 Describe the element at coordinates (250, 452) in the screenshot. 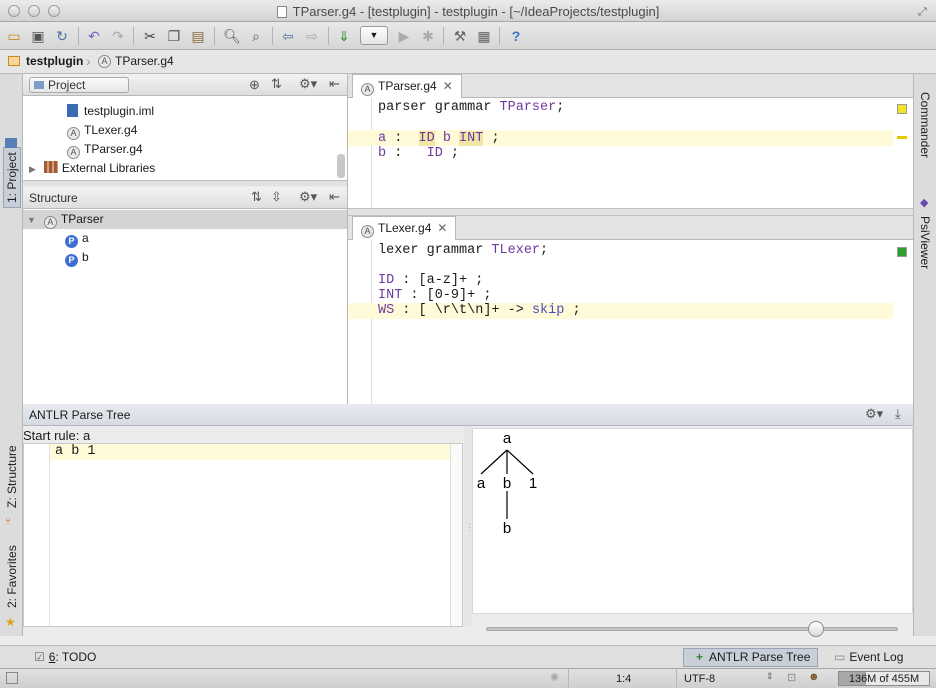

I see `current-line-highlight` at that location.